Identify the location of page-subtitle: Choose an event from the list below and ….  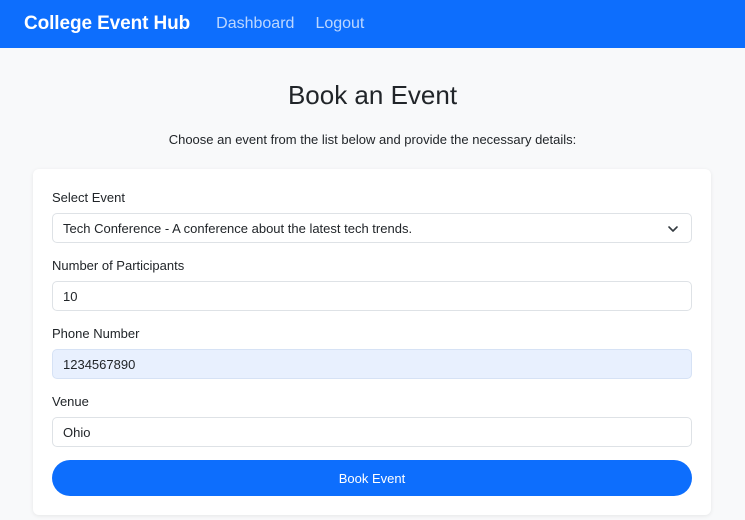
(372, 139).